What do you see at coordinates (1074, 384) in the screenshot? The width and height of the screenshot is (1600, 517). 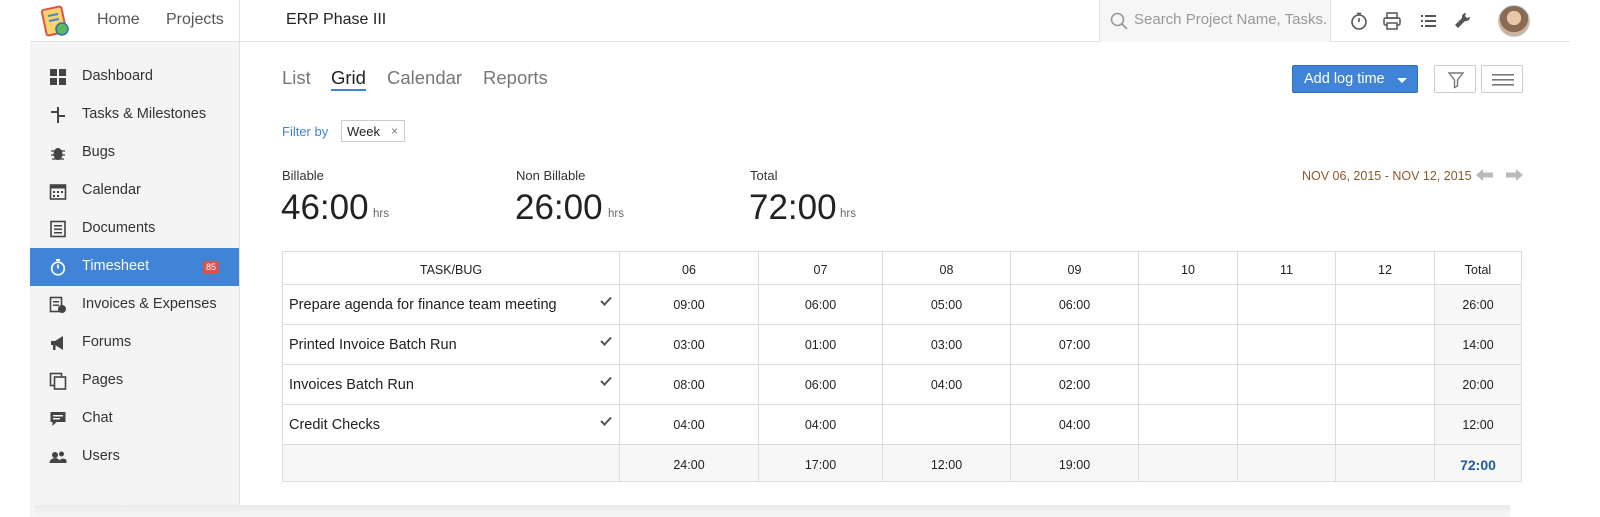 I see `time-cell: 02:00` at bounding box center [1074, 384].